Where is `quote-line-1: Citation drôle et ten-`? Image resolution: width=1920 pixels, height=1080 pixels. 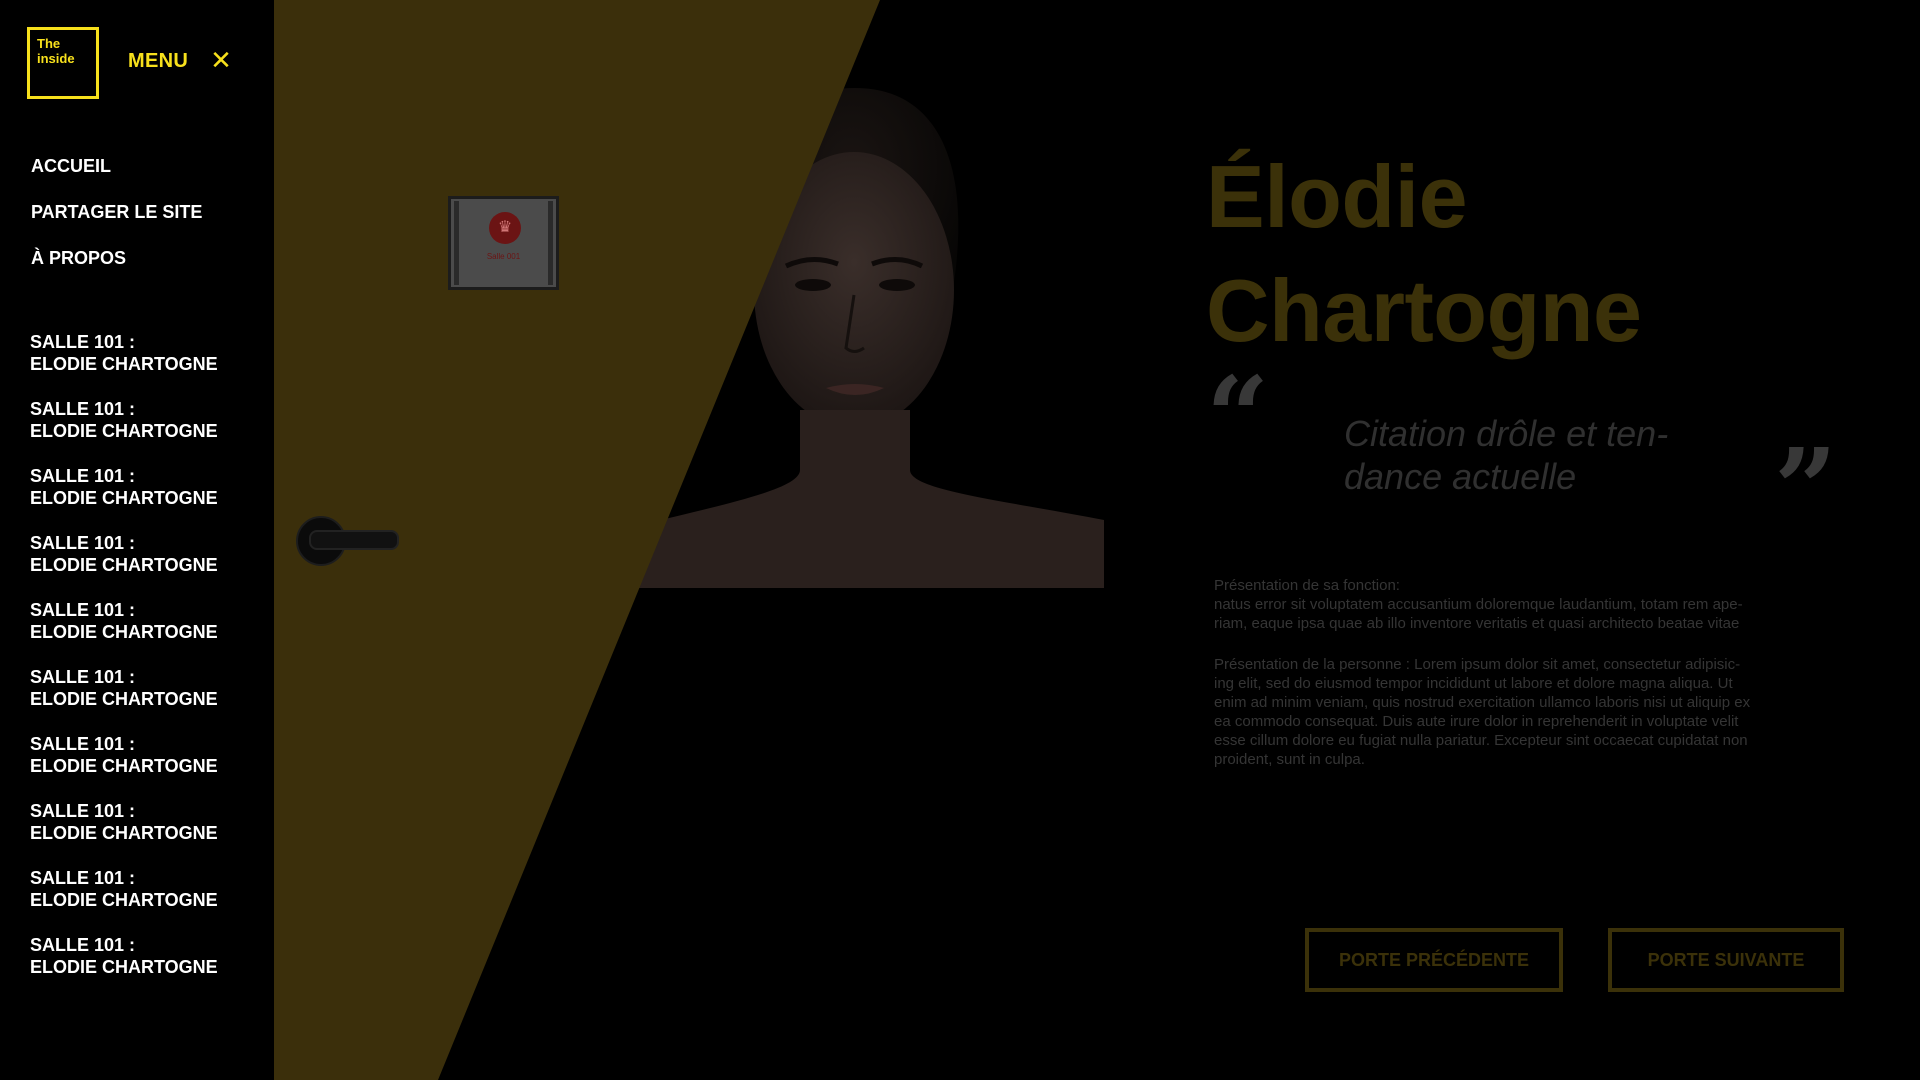
quote-line-1: Citation drôle et ten- is located at coordinates (1506, 433).